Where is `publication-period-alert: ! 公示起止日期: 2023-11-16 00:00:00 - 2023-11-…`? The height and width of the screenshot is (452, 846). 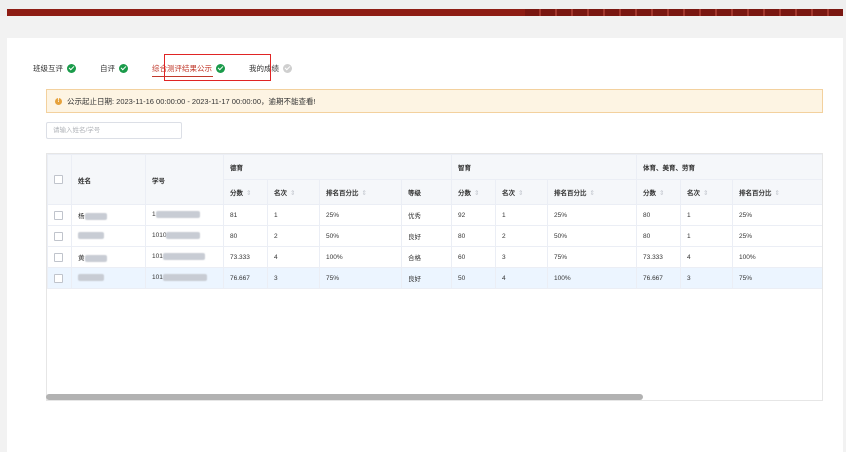
publication-period-alert: ! 公示起止日期: 2023-11-16 00:00:00 - 2023-11-… is located at coordinates (434, 101).